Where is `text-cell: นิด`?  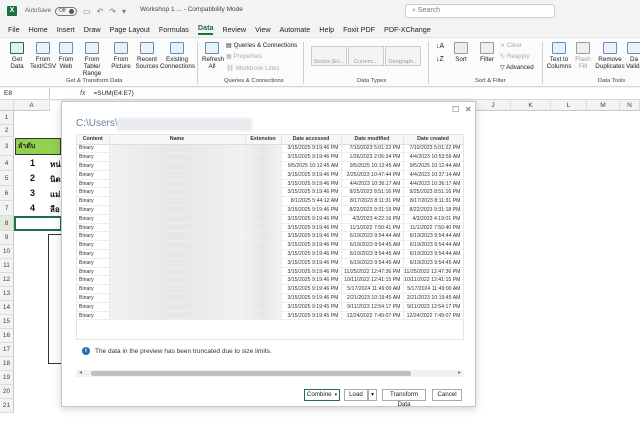
text-cell: นิด is located at coordinates (55, 179).